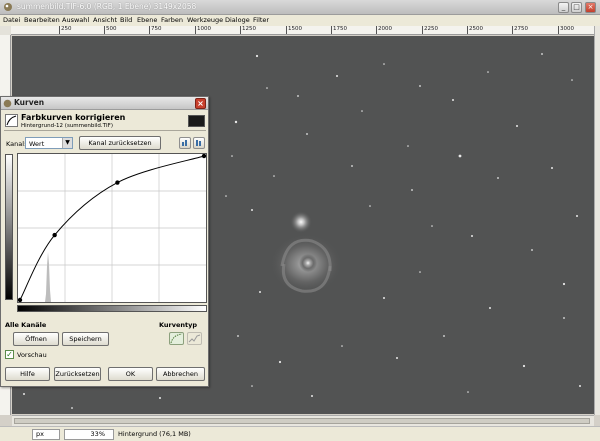 This screenshot has height=441, width=600. Describe the element at coordinates (85, 339) in the screenshot. I see `save-button: Speichern` at that location.